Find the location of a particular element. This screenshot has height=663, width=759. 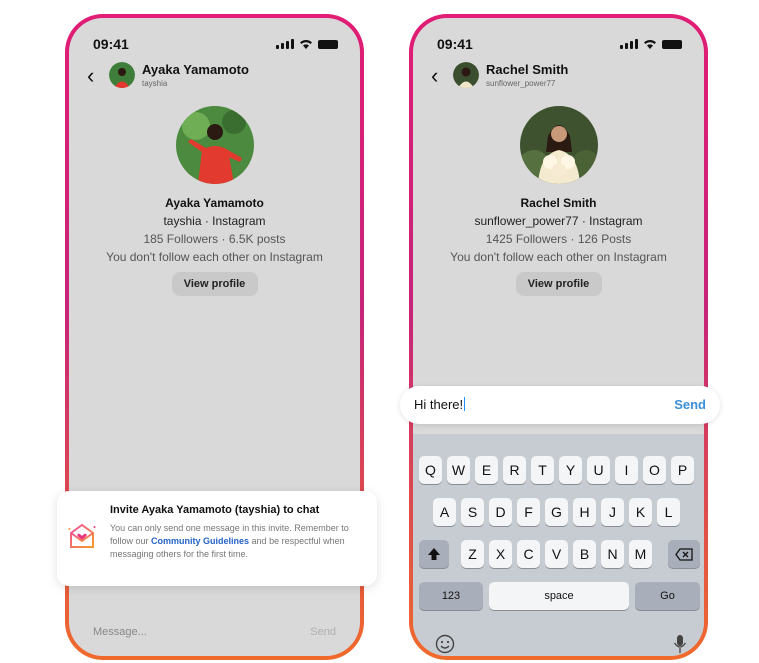

invite-title: Invite Ayaka Yamamoto (tayshia) to chat is located at coordinates (215, 510).